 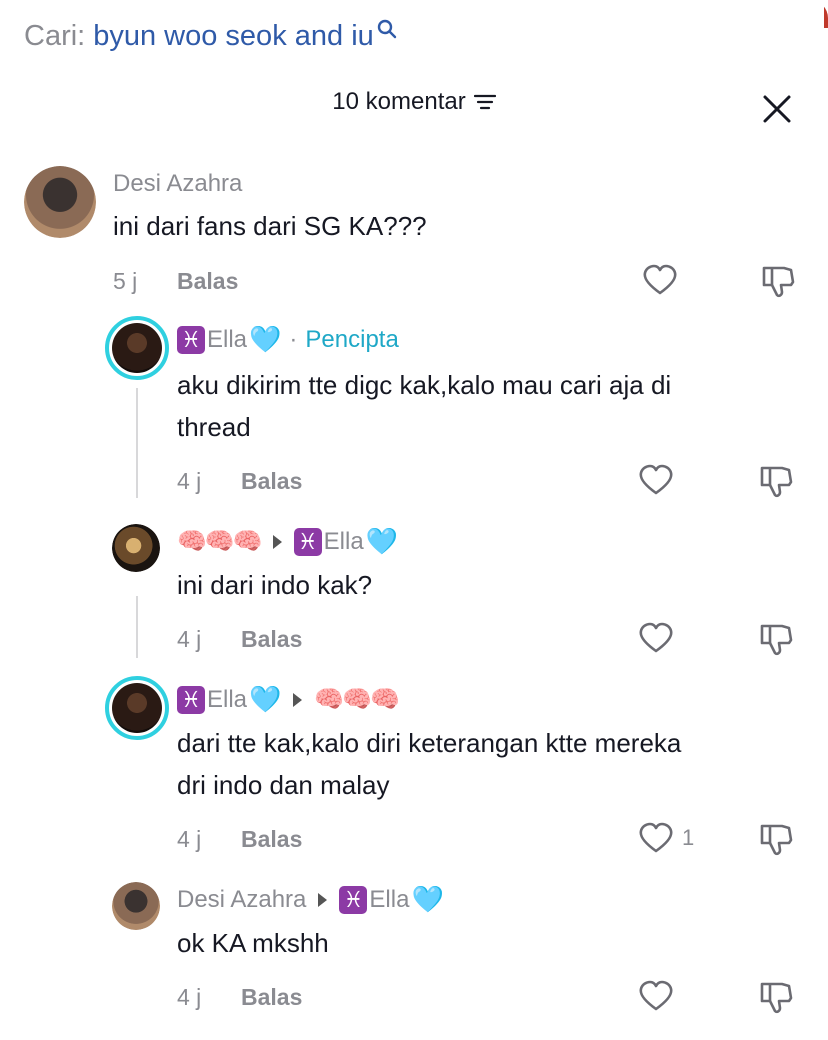 I want to click on comment-time: 5 j, so click(x=125, y=281).